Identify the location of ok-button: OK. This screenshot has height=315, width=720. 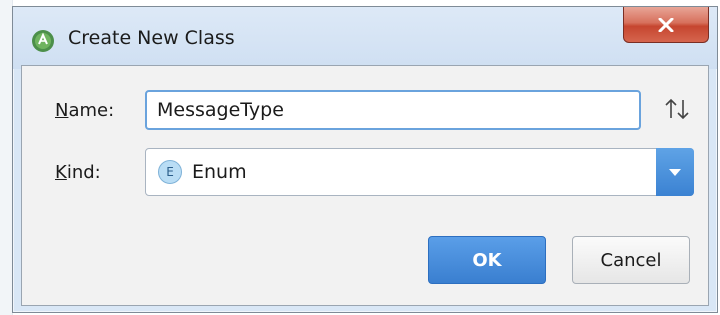
(487, 260).